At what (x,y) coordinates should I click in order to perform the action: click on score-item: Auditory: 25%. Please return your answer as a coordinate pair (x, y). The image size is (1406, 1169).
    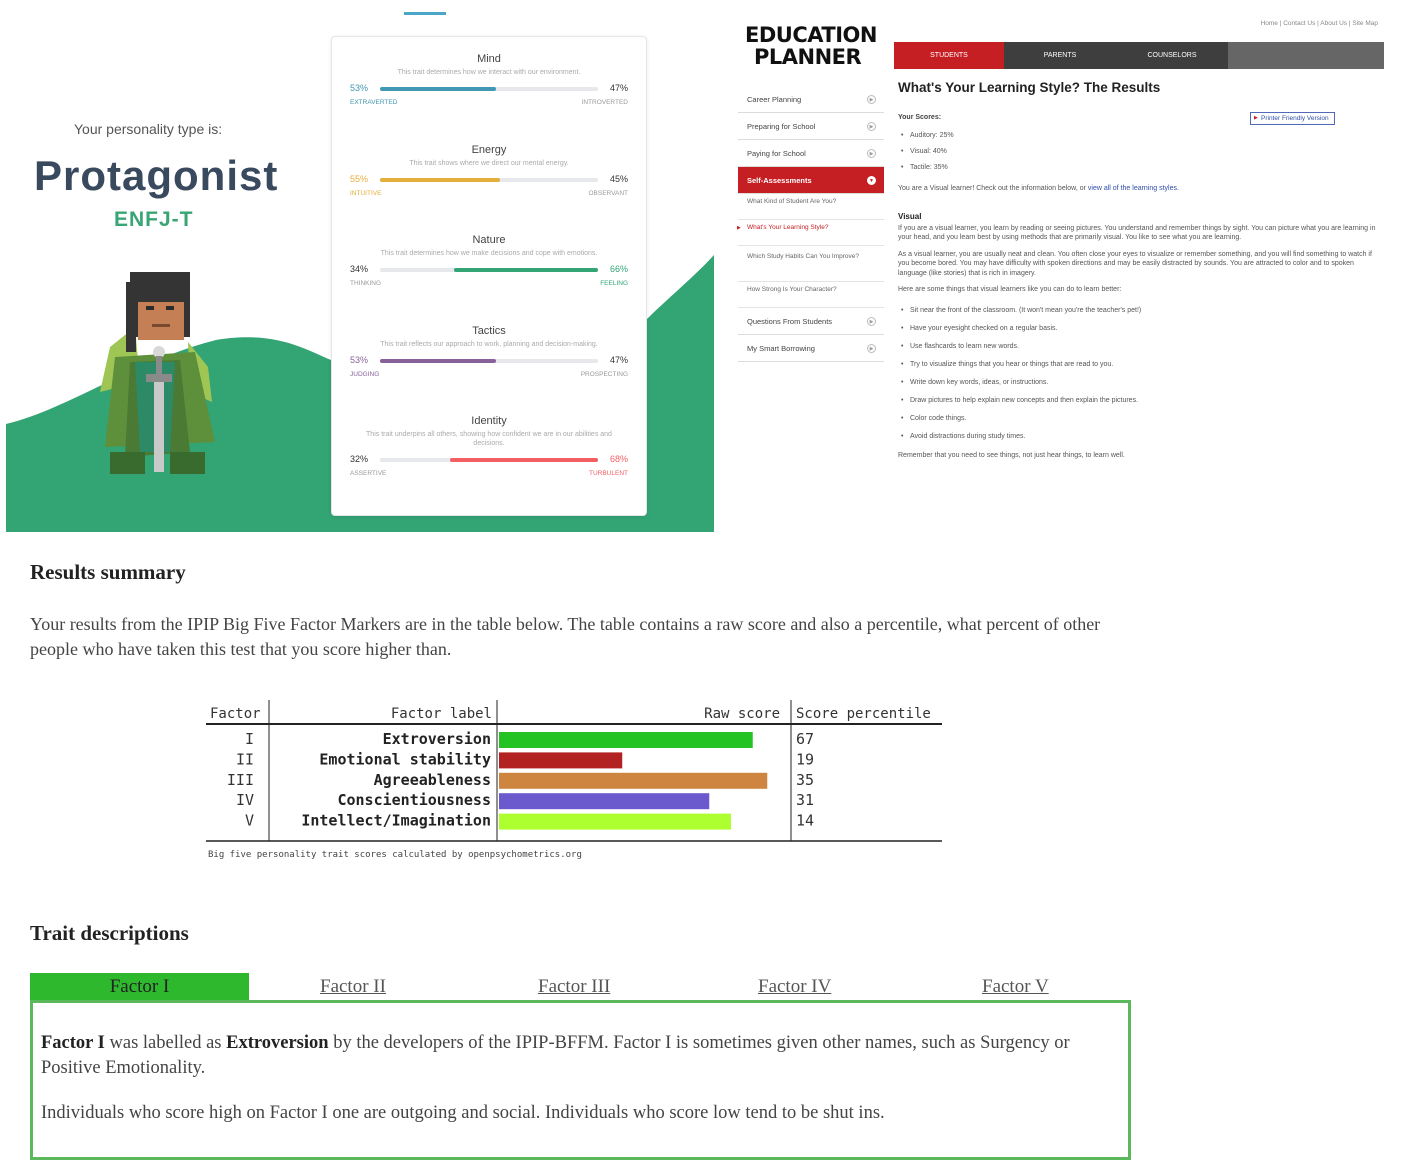
    Looking at the image, I should click on (1138, 135).